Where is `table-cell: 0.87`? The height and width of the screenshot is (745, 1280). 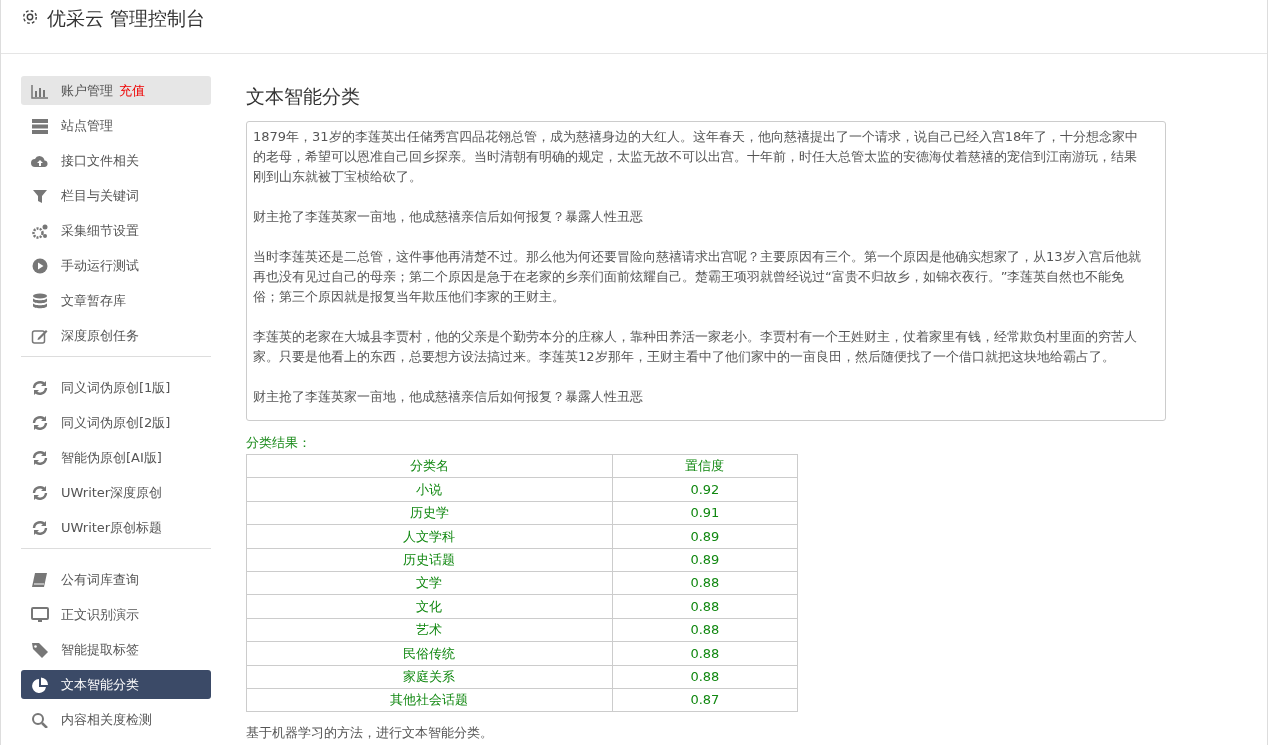 table-cell: 0.87 is located at coordinates (705, 700).